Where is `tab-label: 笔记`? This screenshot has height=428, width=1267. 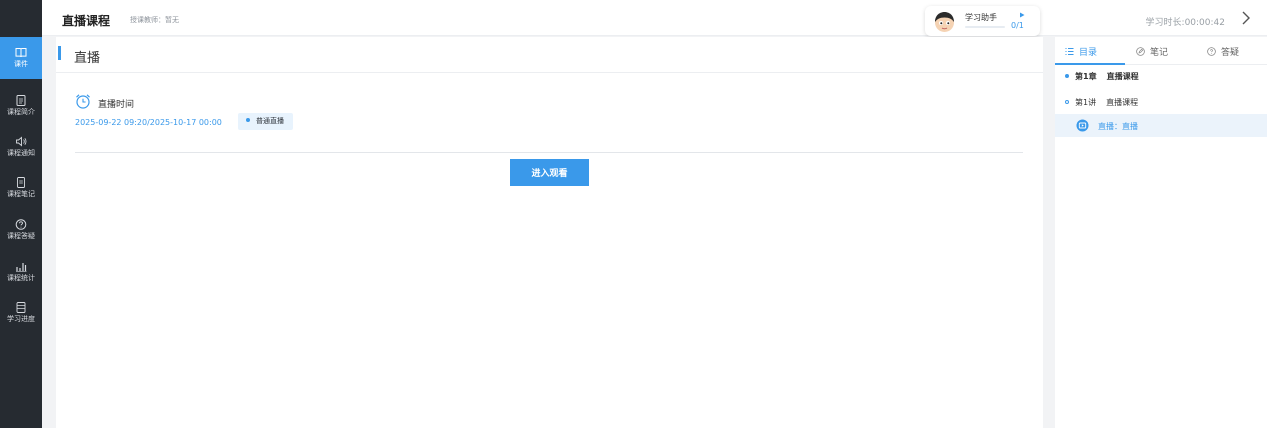 tab-label: 笔记 is located at coordinates (1159, 52).